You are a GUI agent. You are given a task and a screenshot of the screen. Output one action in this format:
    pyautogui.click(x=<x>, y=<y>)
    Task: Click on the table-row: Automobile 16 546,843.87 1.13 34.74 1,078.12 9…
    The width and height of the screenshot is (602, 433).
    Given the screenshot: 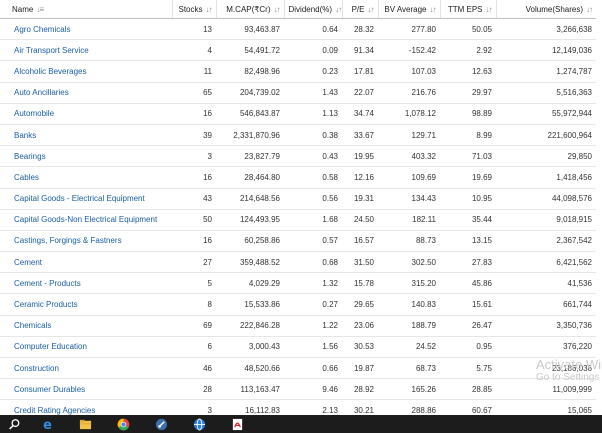 What is the action you would take?
    pyautogui.click(x=298, y=114)
    